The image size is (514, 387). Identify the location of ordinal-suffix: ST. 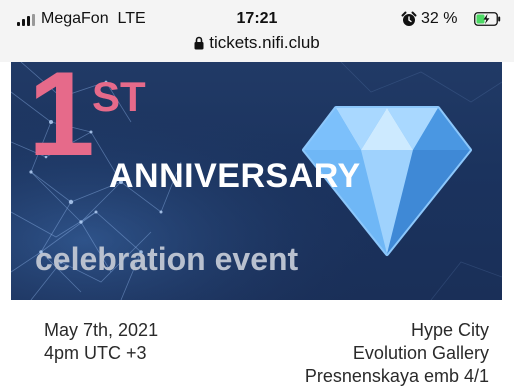
(119, 96).